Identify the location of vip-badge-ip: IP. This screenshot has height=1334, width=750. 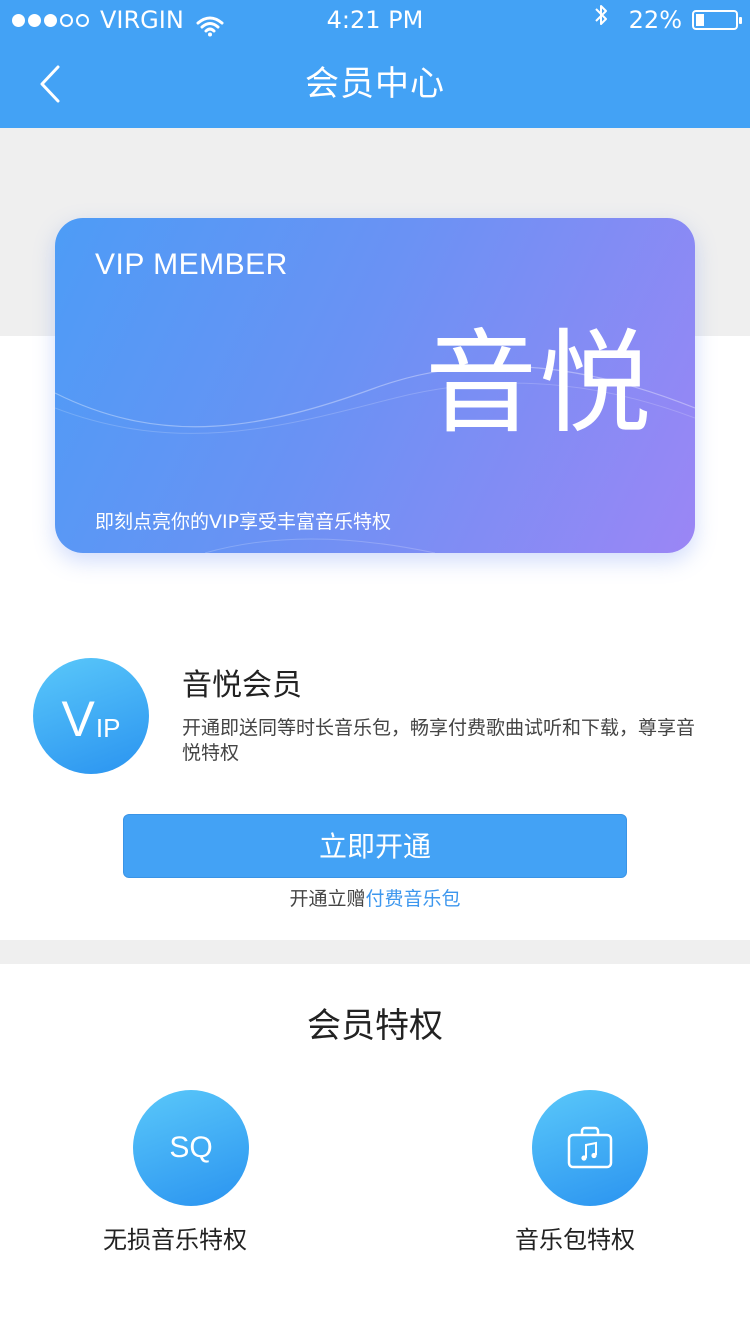
(108, 728).